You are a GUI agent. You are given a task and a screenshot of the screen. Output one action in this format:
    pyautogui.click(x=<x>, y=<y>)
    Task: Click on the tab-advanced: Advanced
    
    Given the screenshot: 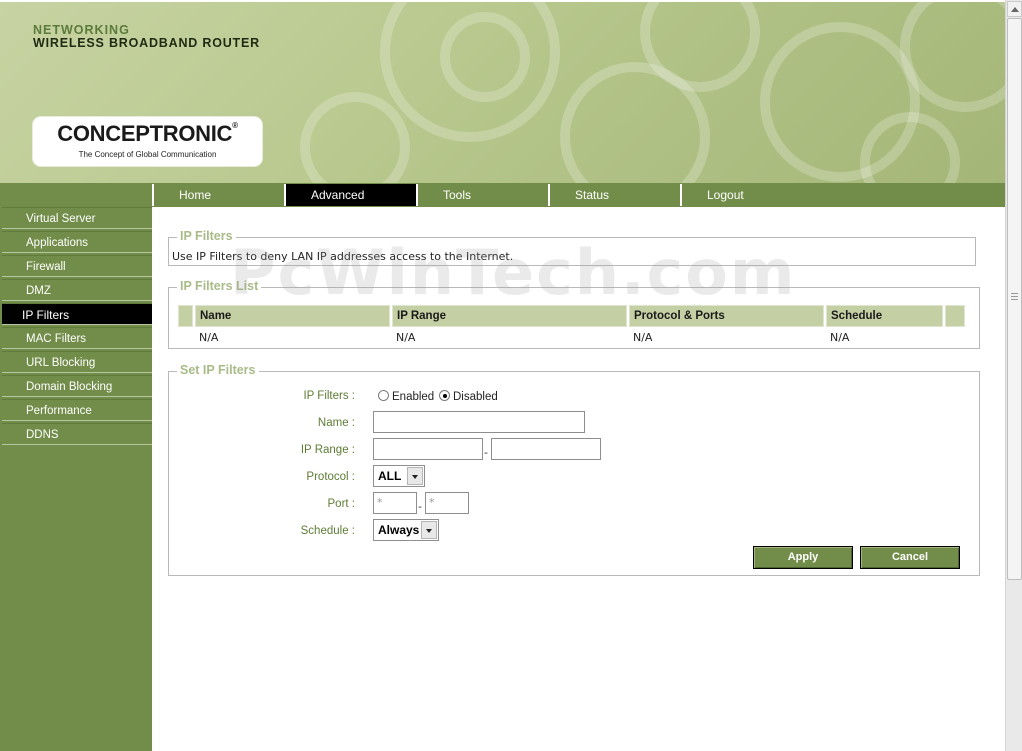 What is the action you would take?
    pyautogui.click(x=351, y=195)
    